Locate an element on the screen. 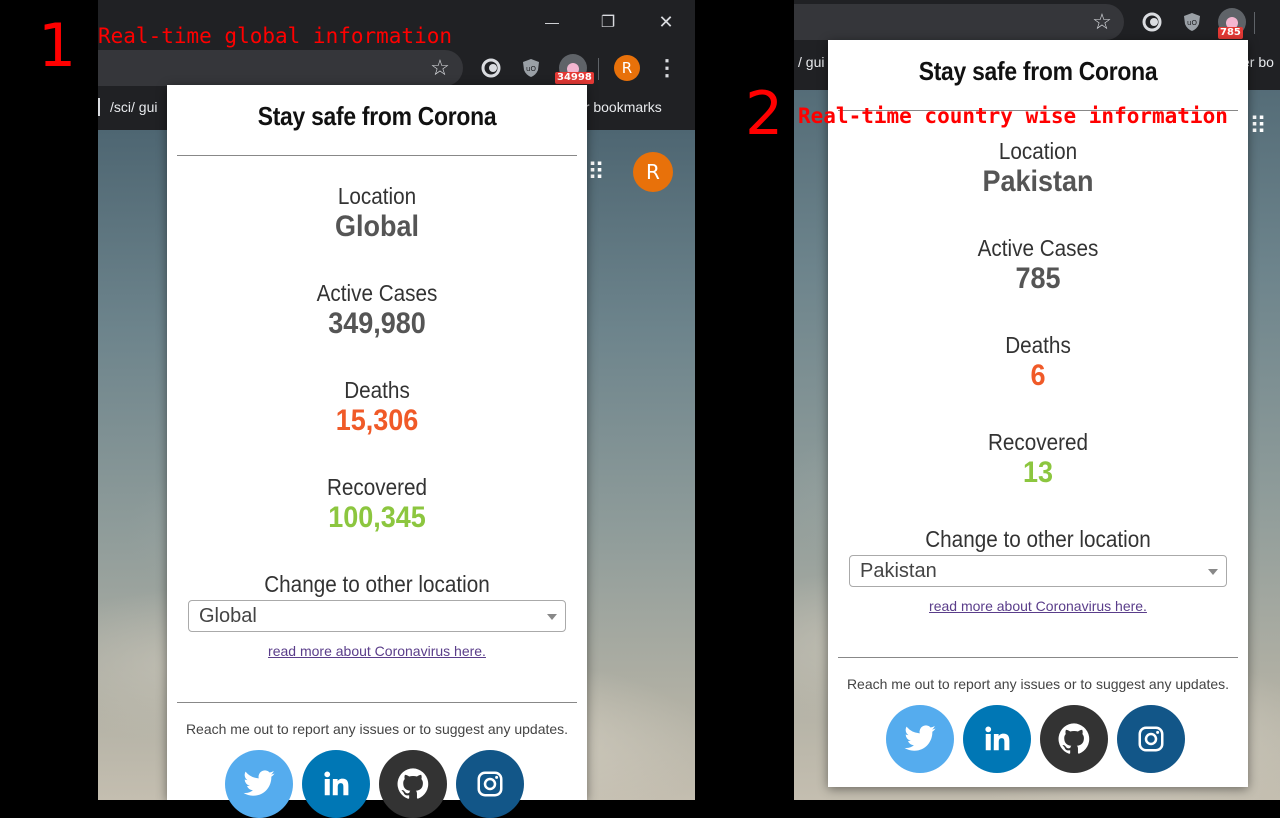  bookmark-item: / gui is located at coordinates (811, 62).